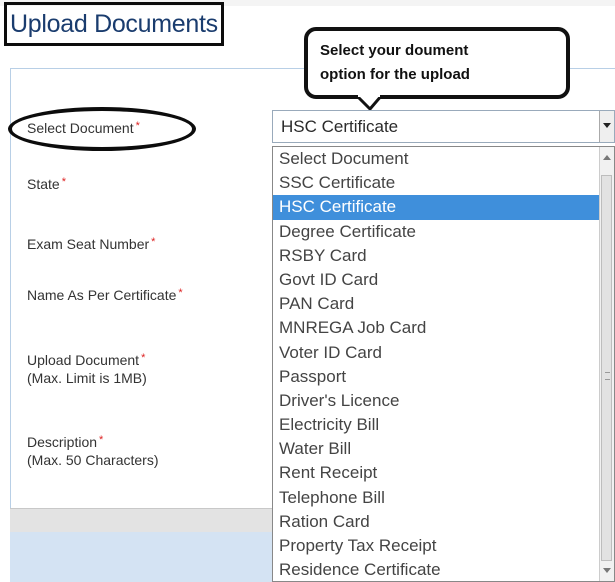 This screenshot has width=615, height=582. I want to click on chevron-down-icon, so click(607, 125).